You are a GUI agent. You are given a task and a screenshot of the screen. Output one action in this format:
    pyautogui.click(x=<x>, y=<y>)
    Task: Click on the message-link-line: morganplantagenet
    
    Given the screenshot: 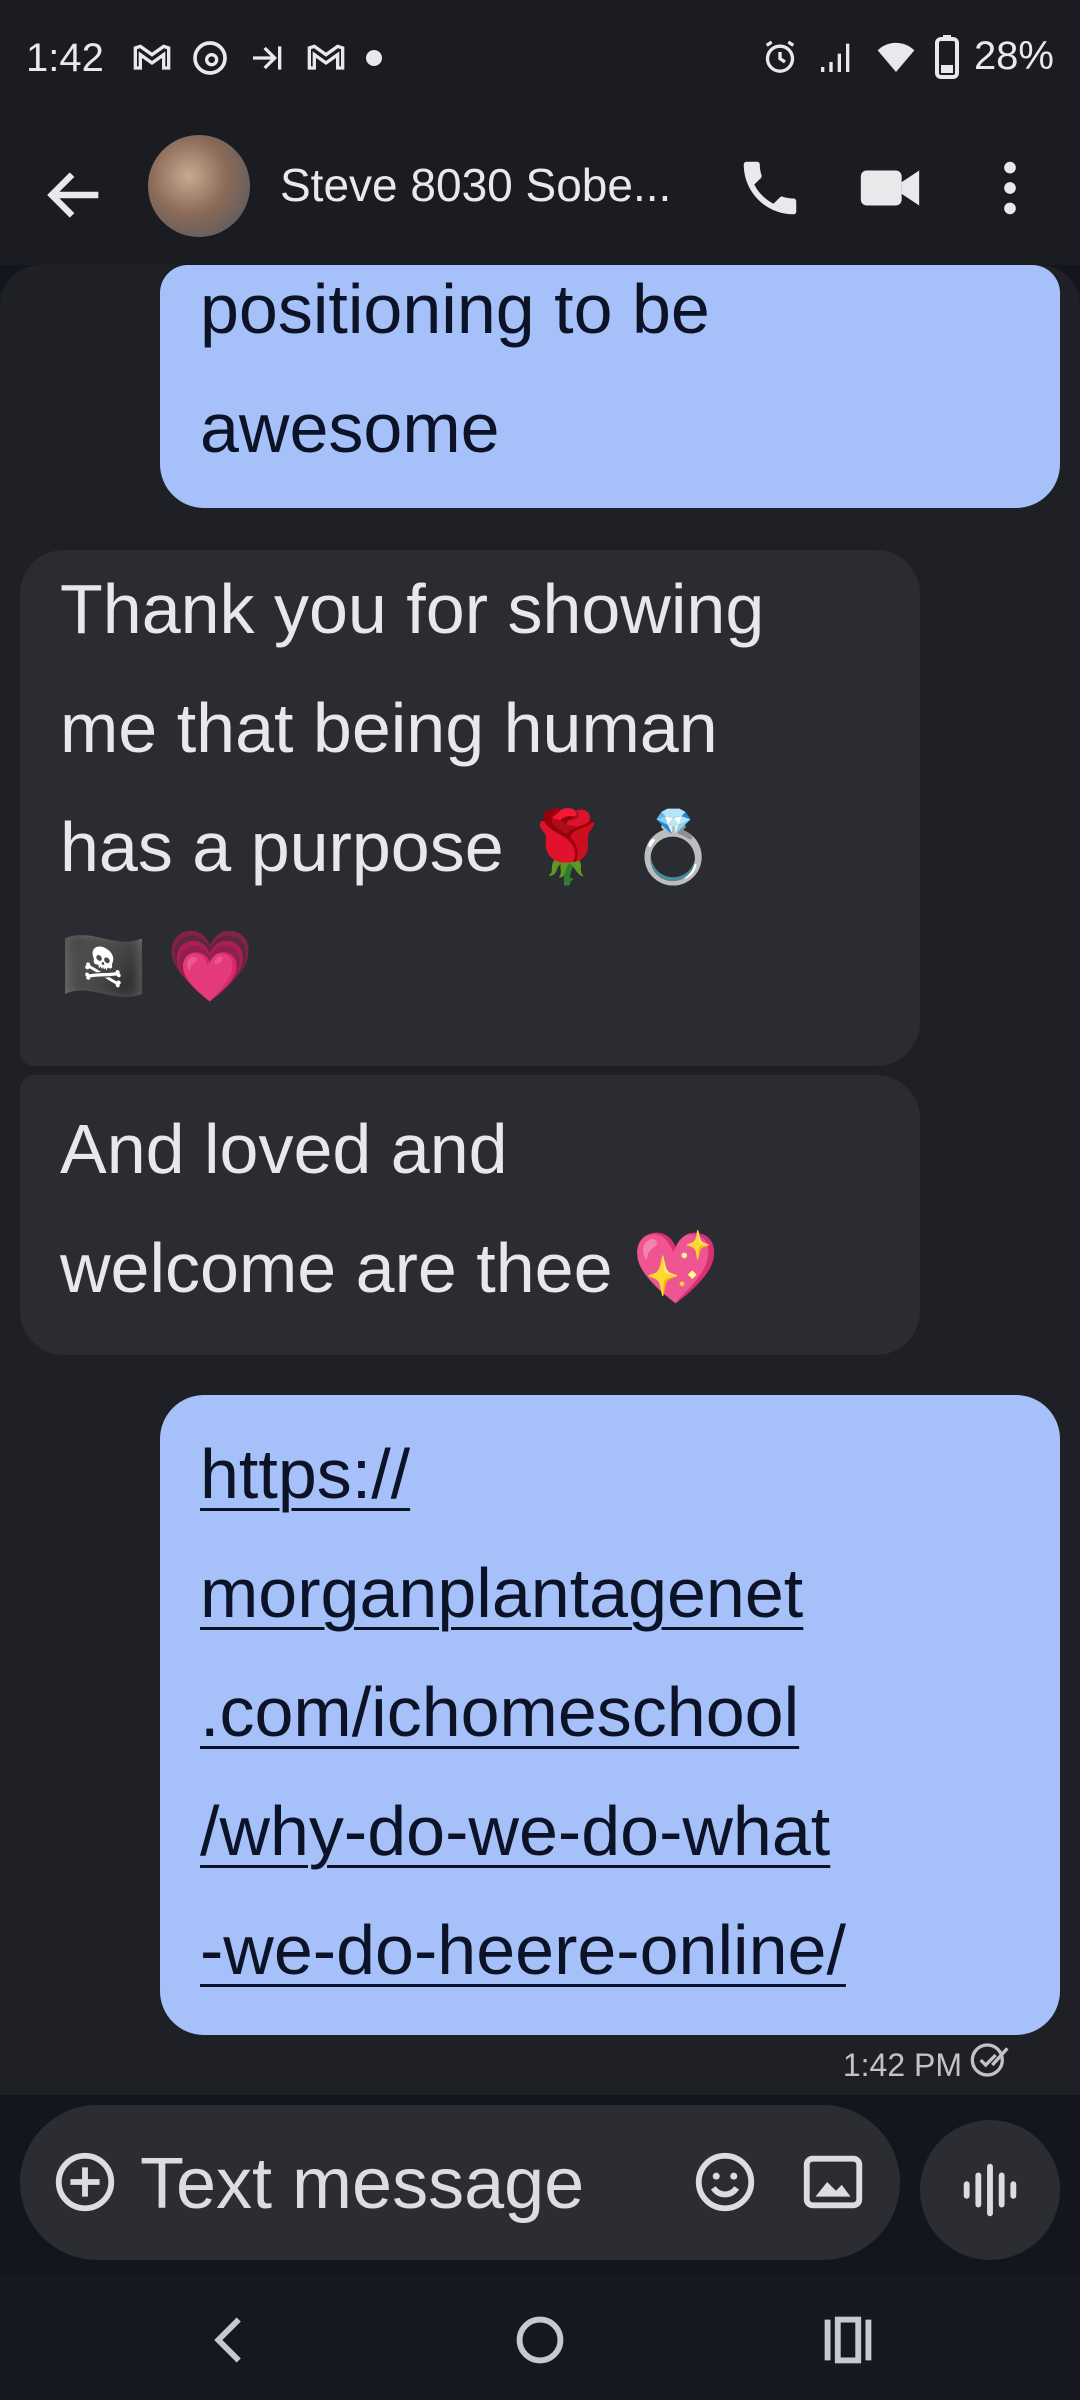 What is the action you would take?
    pyautogui.click(x=523, y=1593)
    